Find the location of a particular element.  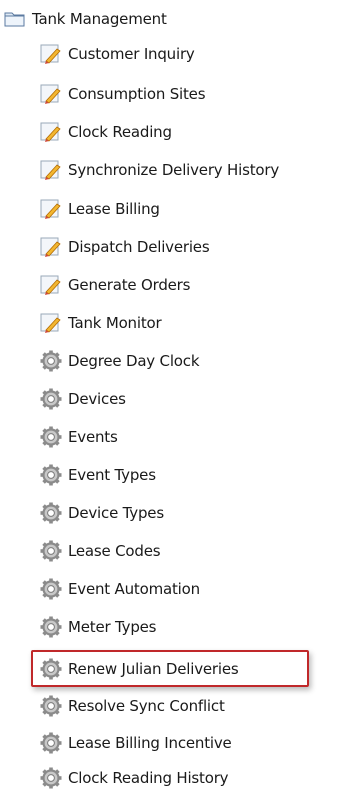

tree-item-tank-monitor: Tank Monitor is located at coordinates (101, 323).